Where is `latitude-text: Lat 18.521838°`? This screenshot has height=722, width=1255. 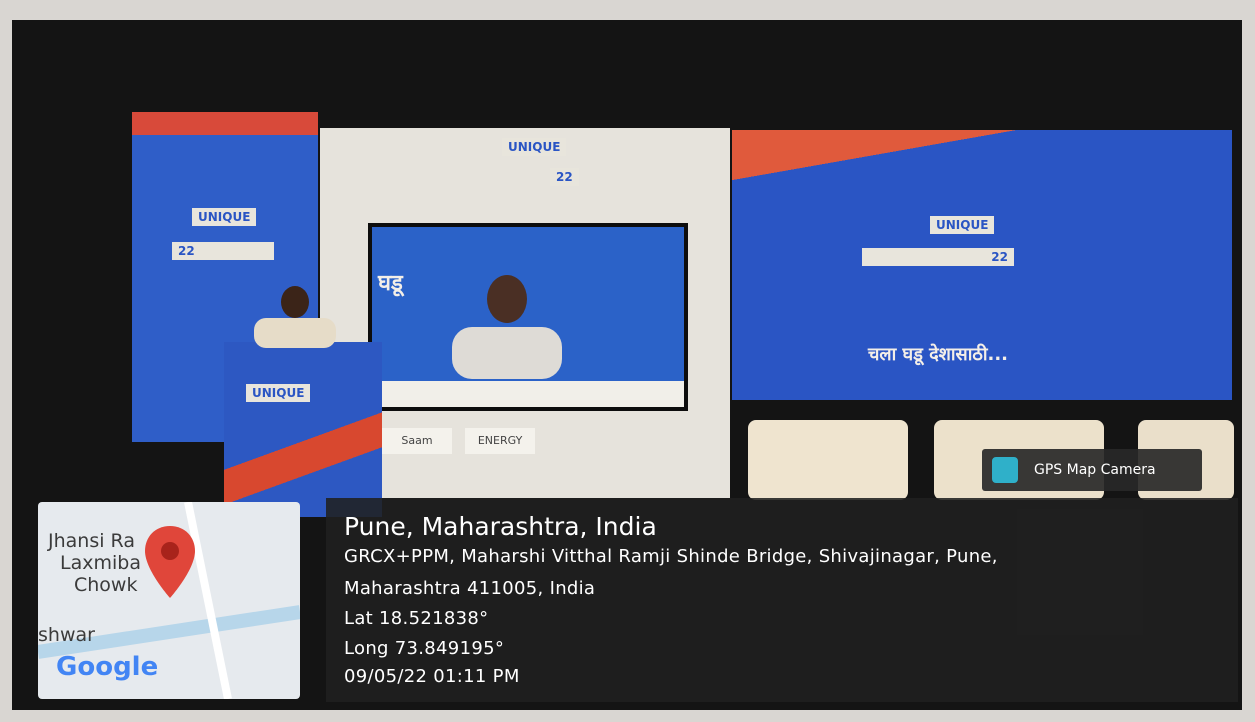
latitude-text: Lat 18.521838° is located at coordinates (416, 618).